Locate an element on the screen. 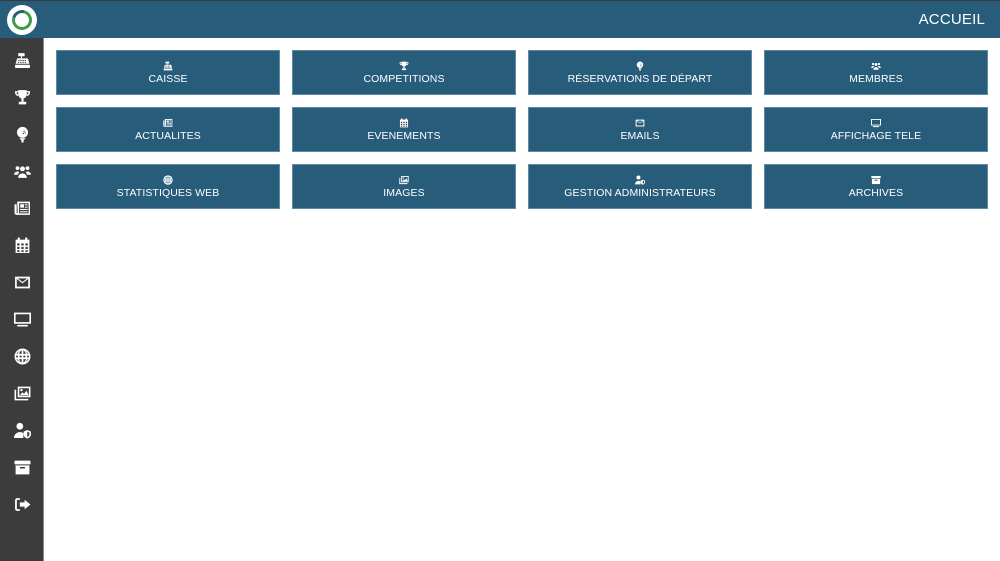 This screenshot has width=1000, height=561. sidebar-item-emails is located at coordinates (22, 282).